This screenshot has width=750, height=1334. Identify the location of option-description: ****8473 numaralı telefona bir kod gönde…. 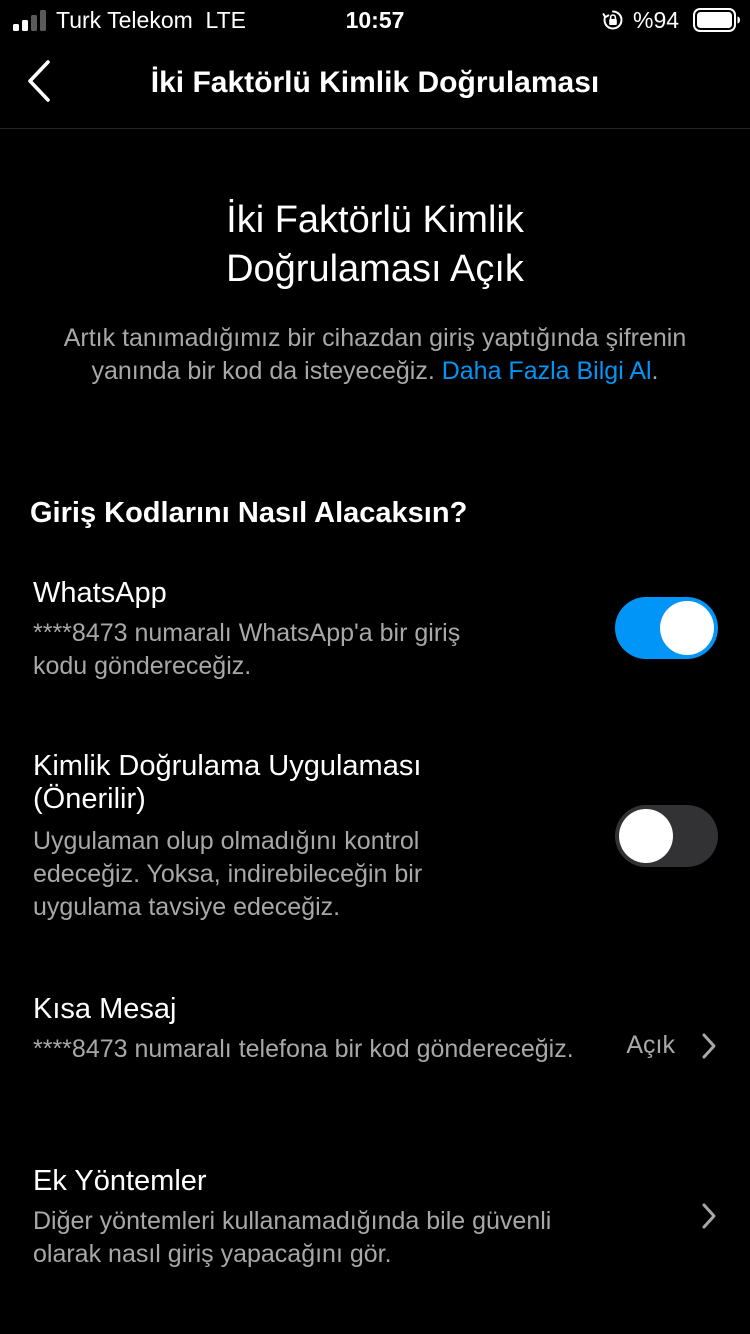
(303, 1049).